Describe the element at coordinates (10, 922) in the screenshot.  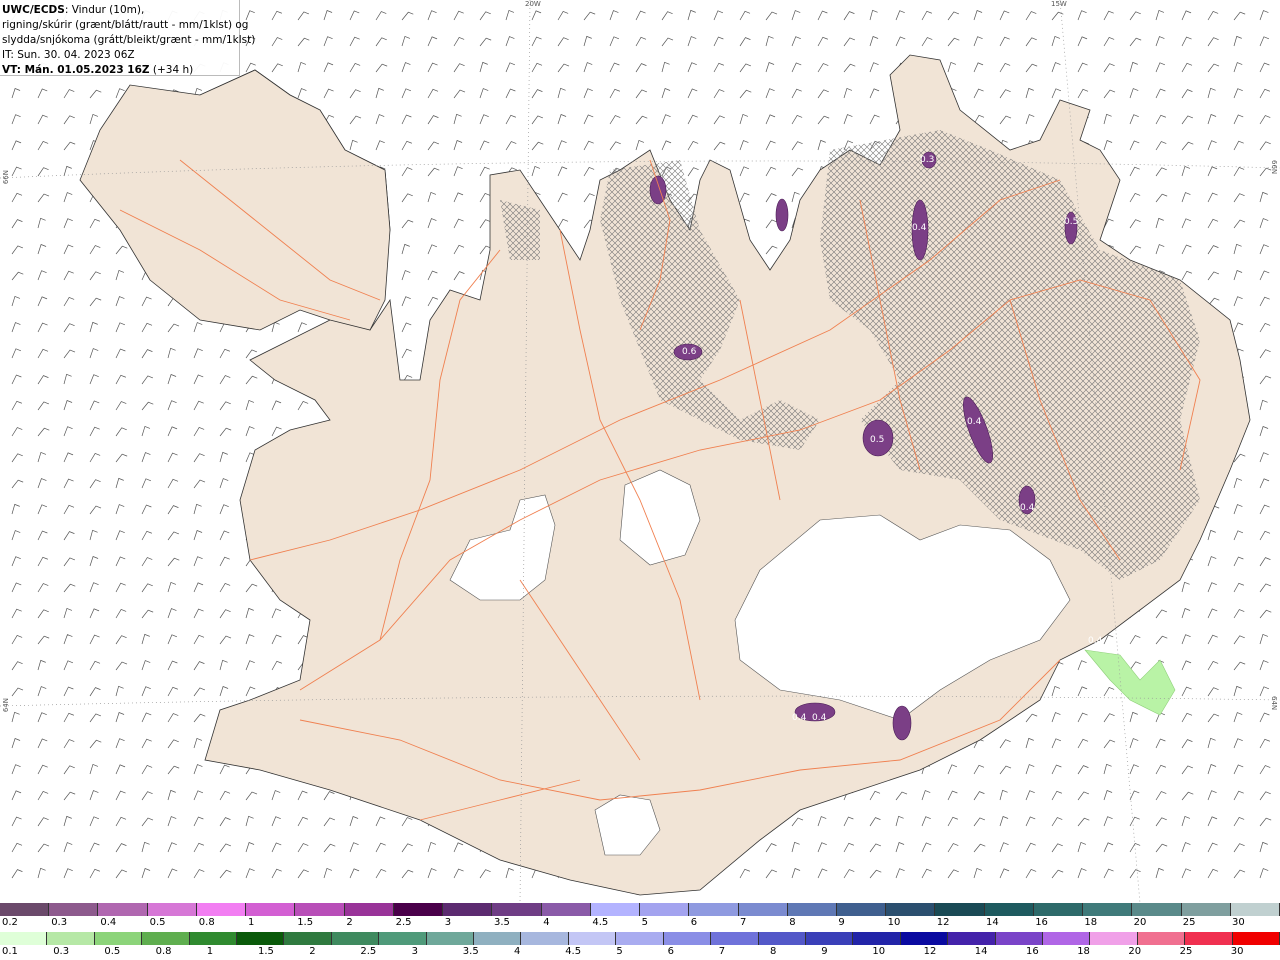
I see `colorbar-tick-label: 0.2` at that location.